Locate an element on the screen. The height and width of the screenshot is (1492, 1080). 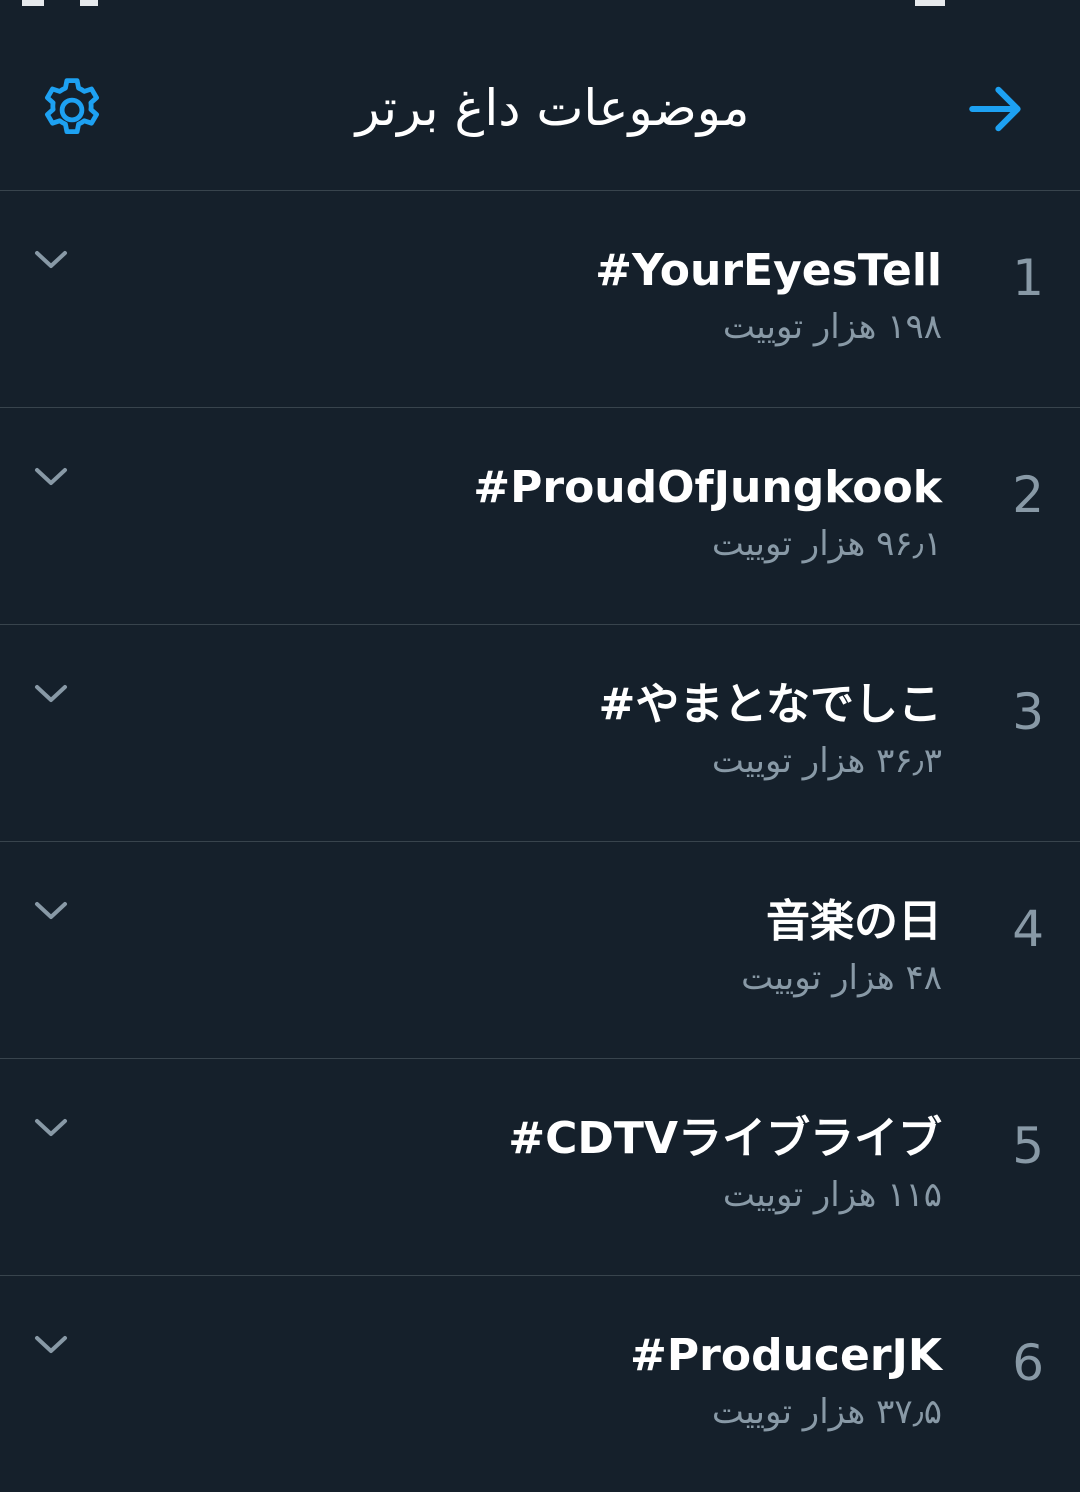
trend-rank: 5 is located at coordinates (1028, 1146).